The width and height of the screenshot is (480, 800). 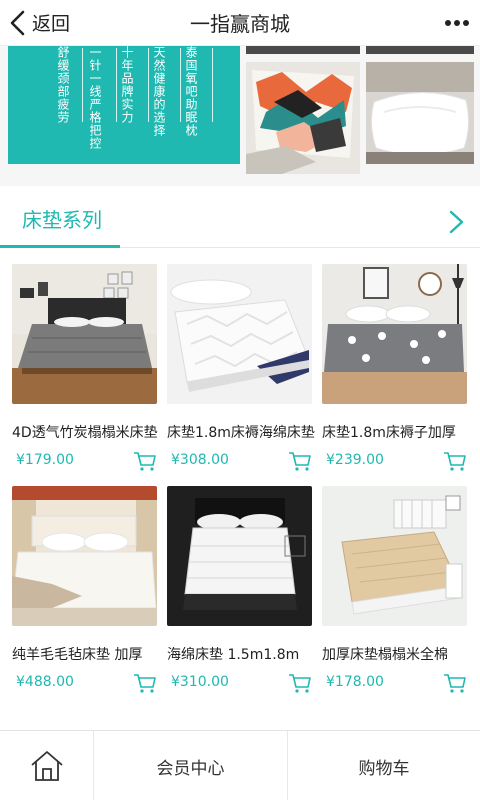 What do you see at coordinates (355, 460) in the screenshot?
I see `product-price: ¥239.00` at bounding box center [355, 460].